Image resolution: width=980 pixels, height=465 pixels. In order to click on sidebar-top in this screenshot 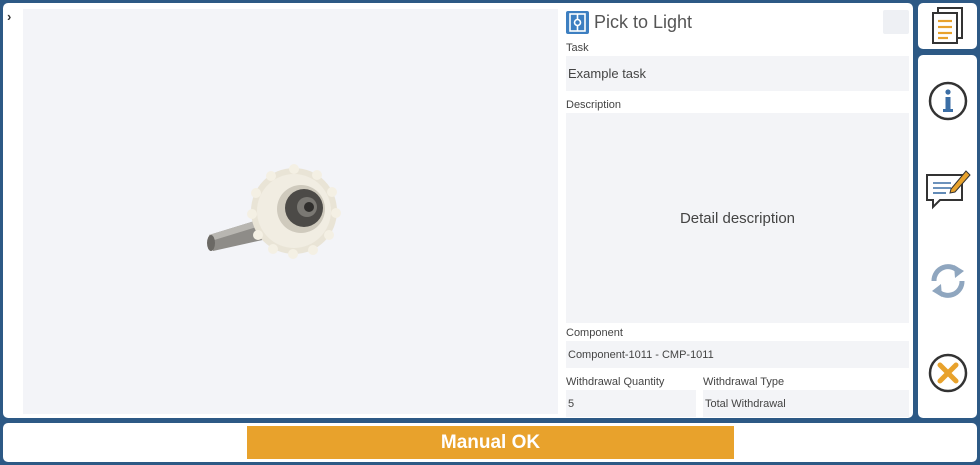, I will do `click(947, 26)`.